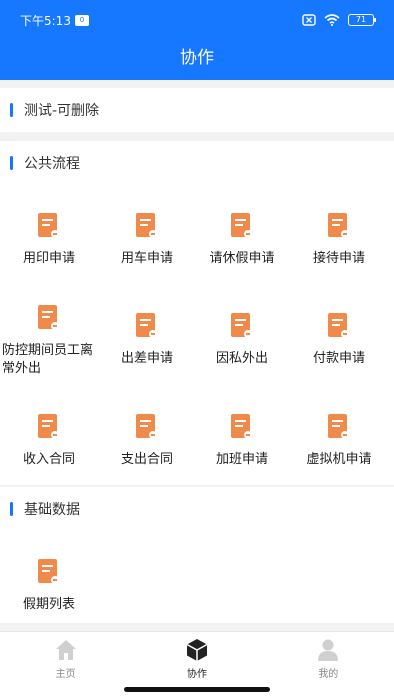 Image resolution: width=394 pixels, height=700 pixels. What do you see at coordinates (52, 510) in the screenshot?
I see `section-basic-title: 基础数据` at bounding box center [52, 510].